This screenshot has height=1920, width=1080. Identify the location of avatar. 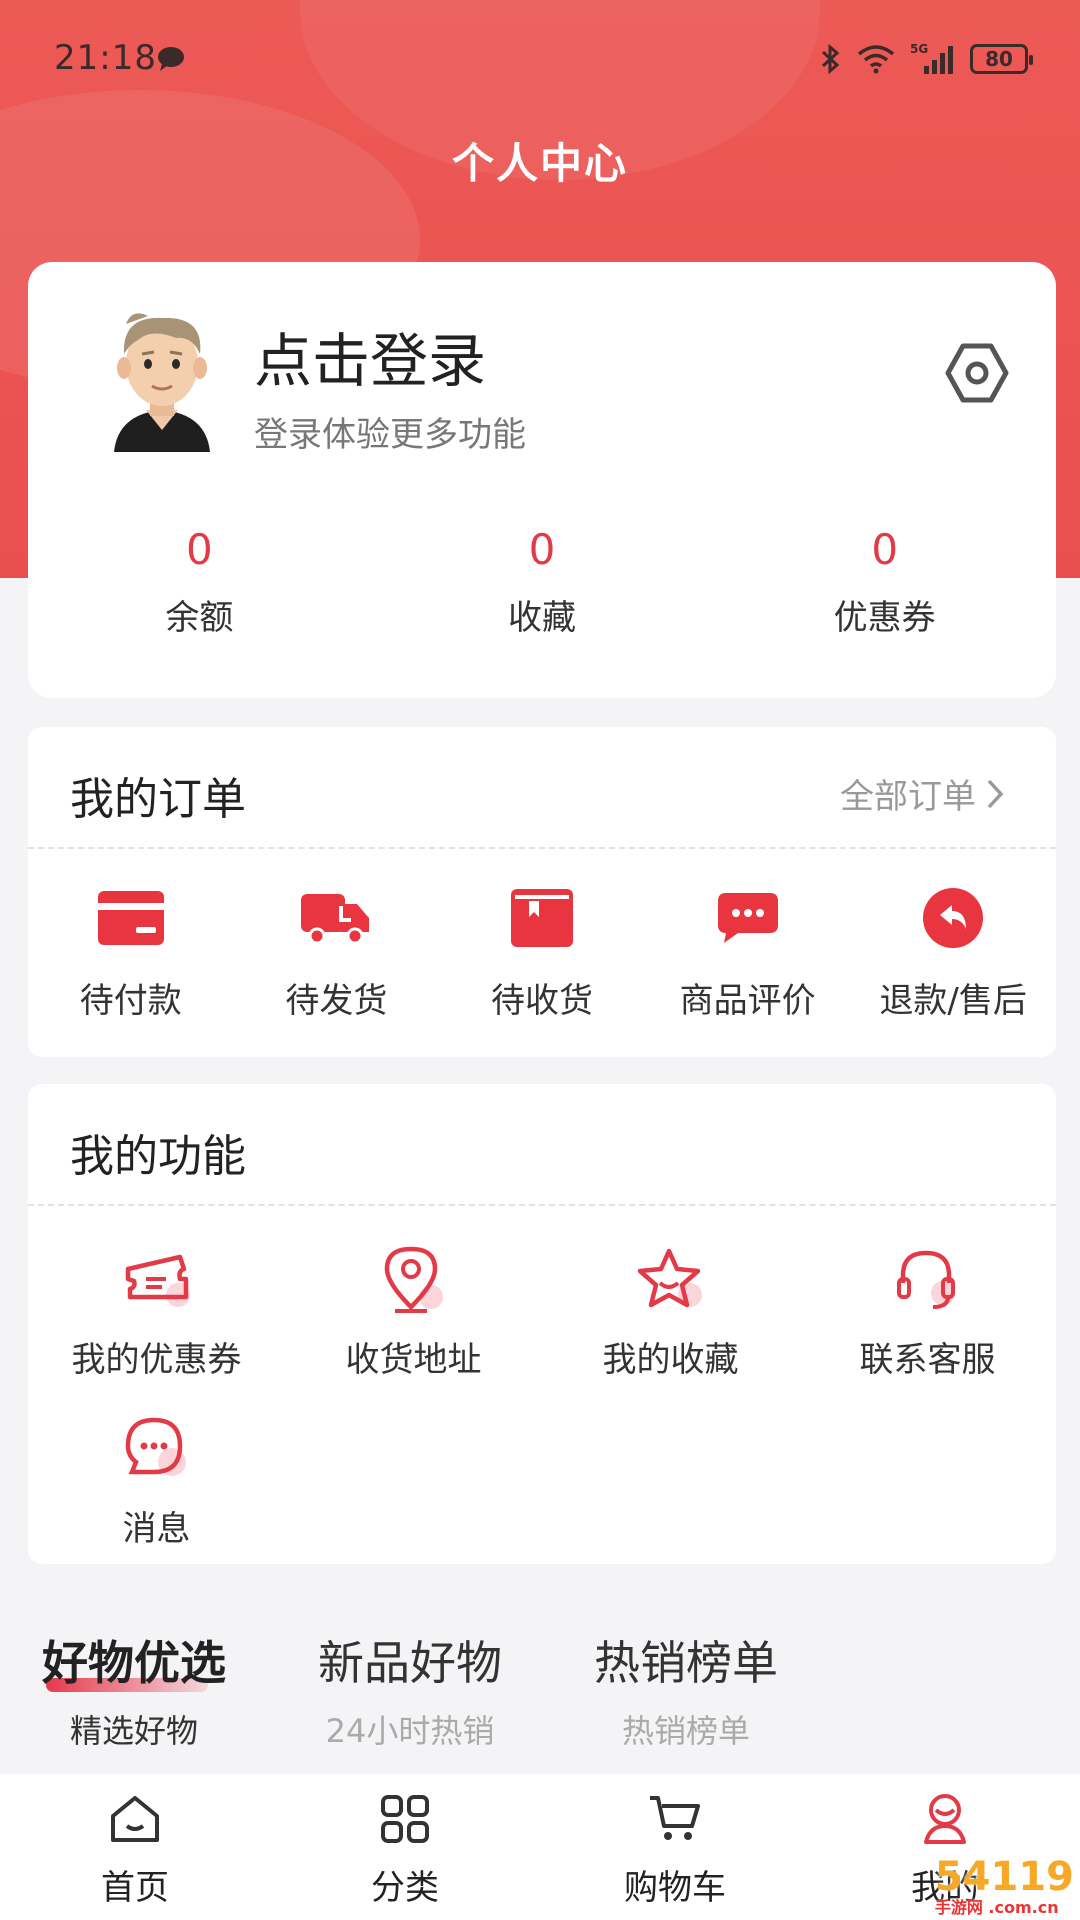
(162, 377).